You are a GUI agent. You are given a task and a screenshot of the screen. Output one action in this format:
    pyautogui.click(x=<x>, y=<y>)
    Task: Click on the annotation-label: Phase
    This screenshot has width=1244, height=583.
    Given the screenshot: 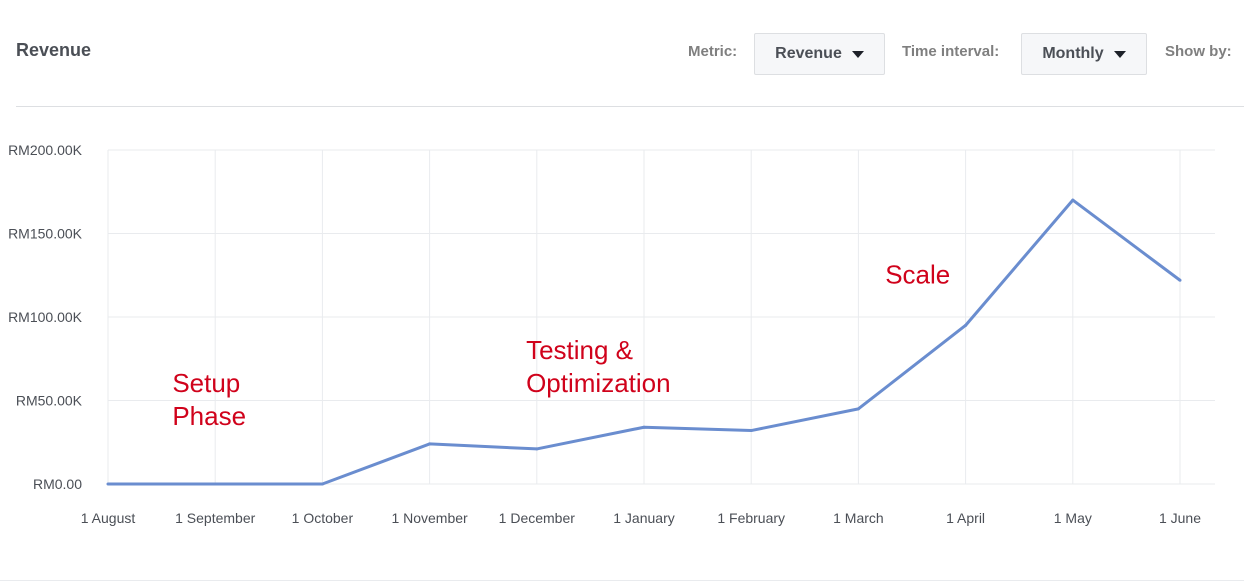 What is the action you would take?
    pyautogui.click(x=209, y=416)
    